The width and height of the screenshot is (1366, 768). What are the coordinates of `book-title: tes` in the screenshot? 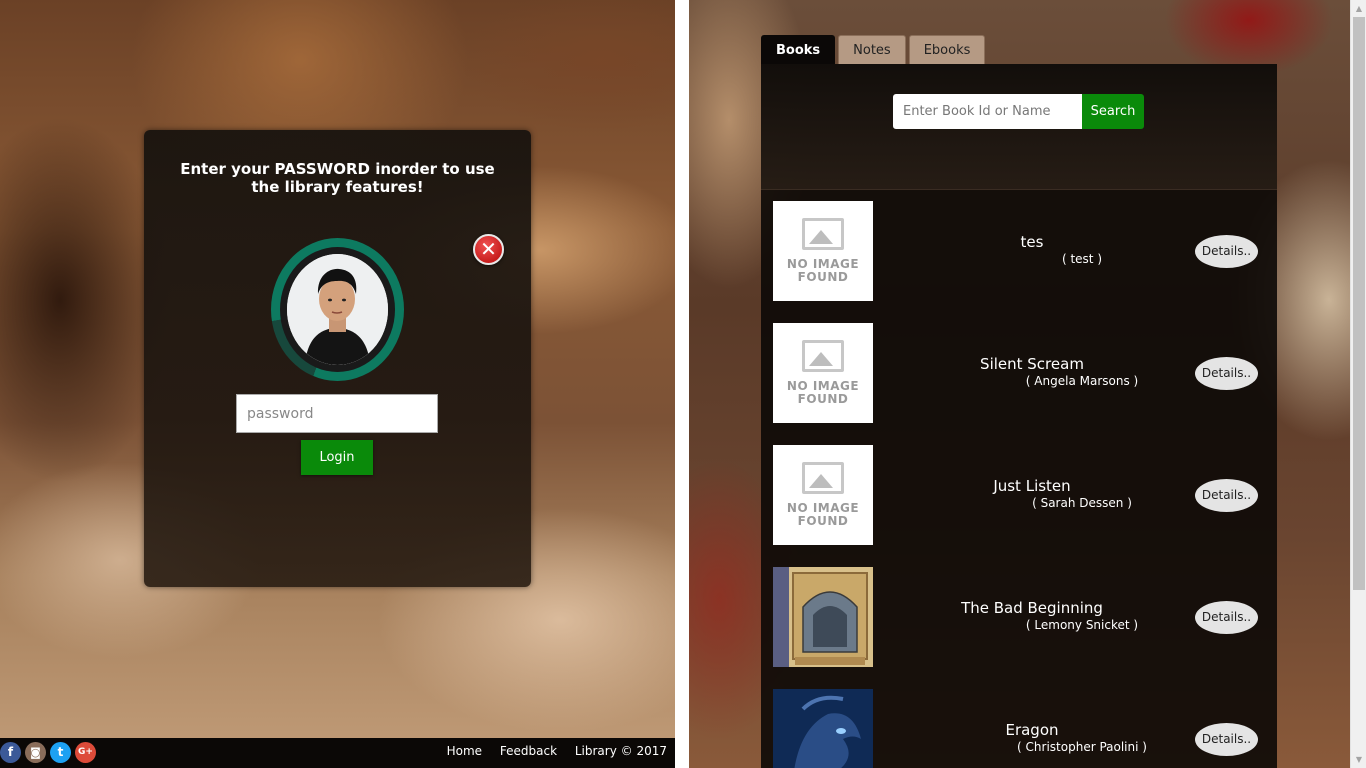 It's located at (1032, 242).